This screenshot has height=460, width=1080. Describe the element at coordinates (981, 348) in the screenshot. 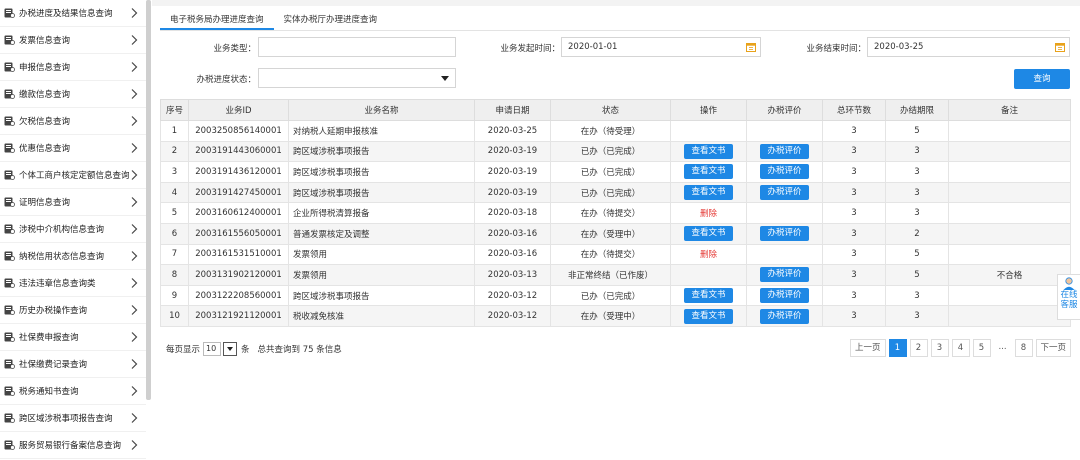

I see `page-button: 5` at that location.